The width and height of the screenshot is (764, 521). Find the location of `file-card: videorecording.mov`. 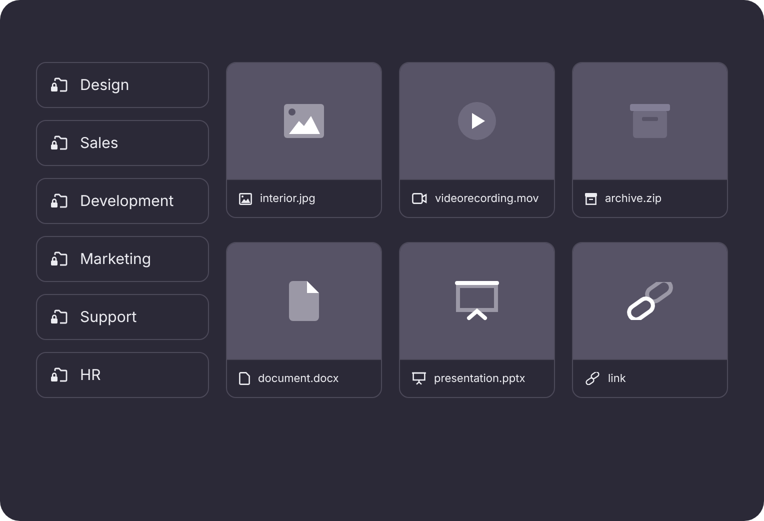

file-card: videorecording.mov is located at coordinates (477, 140).